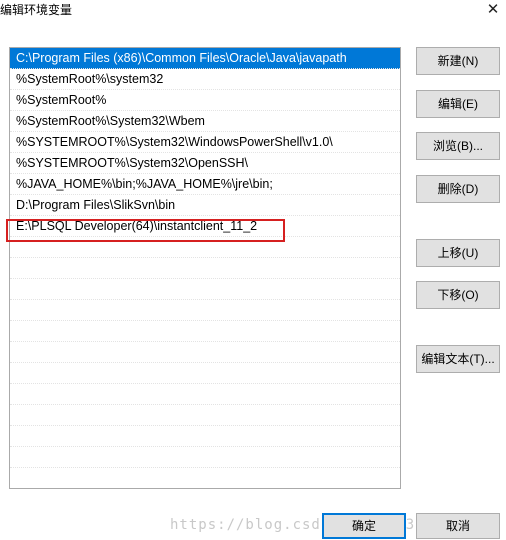  Describe the element at coordinates (205, 163) in the screenshot. I see `list-item: %SYSTEMROOT%\System32\OpenSSH\` at that location.